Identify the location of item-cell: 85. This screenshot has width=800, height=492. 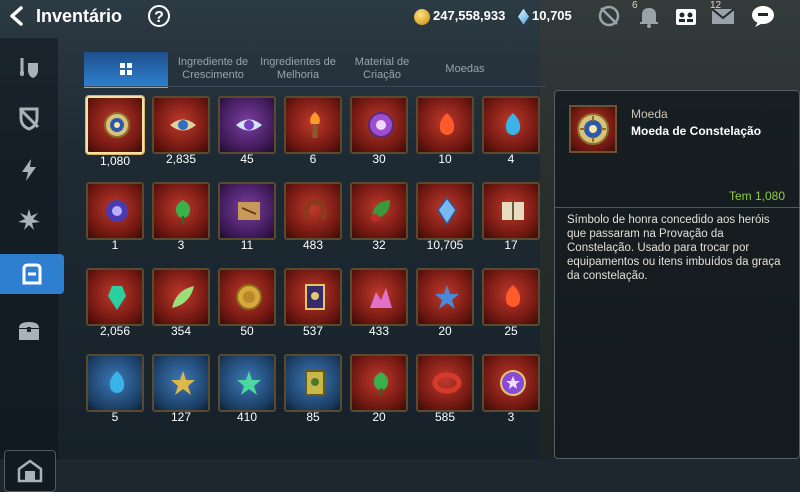
(313, 390).